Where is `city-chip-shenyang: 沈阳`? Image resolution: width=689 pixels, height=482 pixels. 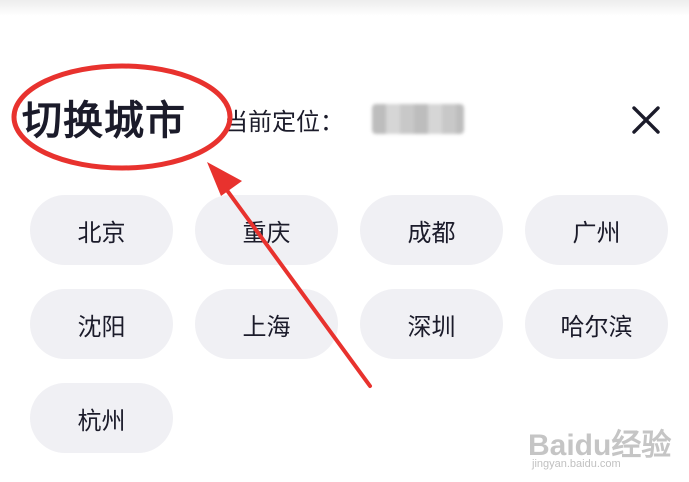 city-chip-shenyang: 沈阳 is located at coordinates (101, 324).